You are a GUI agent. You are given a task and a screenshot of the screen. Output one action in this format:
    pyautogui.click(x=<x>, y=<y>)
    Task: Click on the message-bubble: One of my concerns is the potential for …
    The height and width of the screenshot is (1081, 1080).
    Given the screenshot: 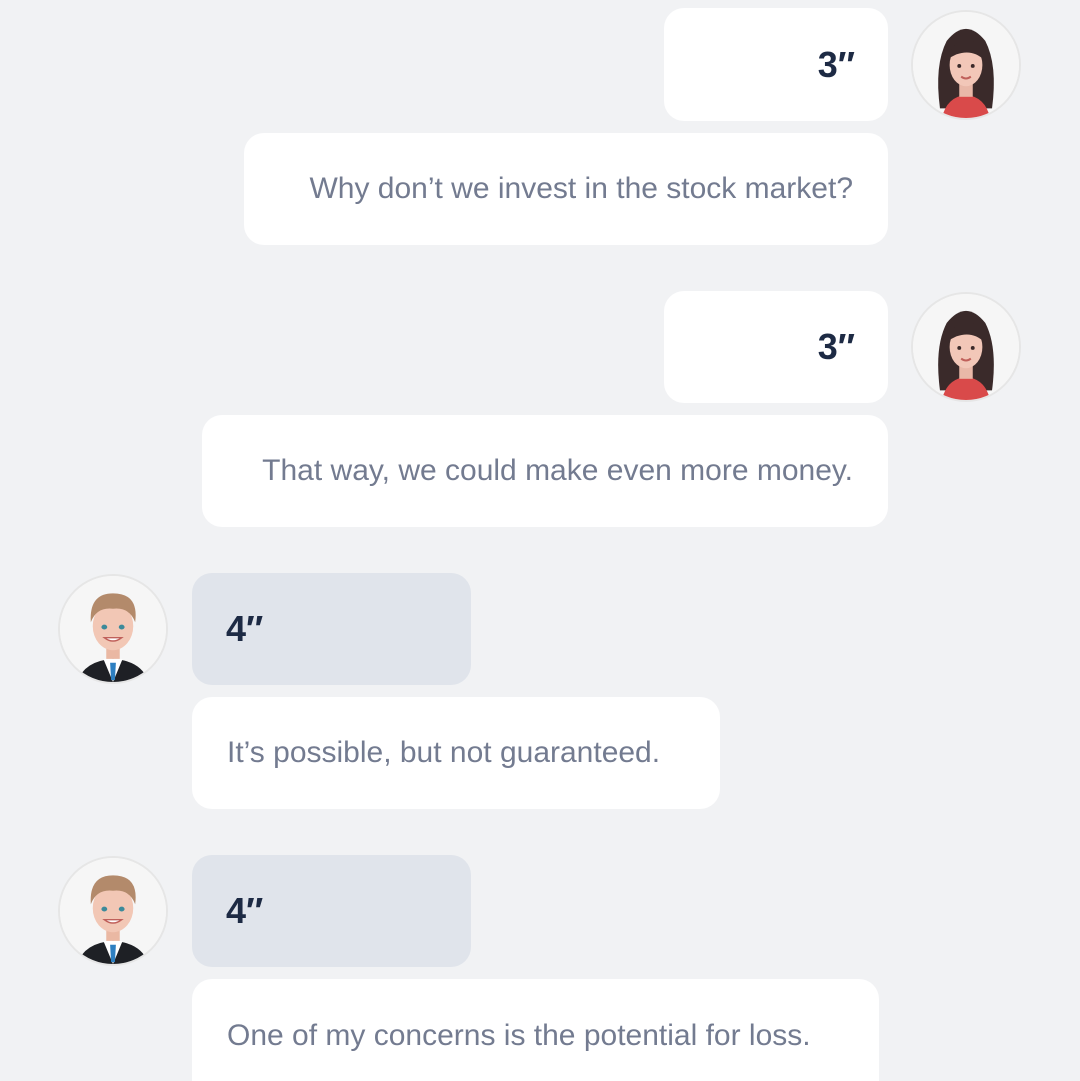 What is the action you would take?
    pyautogui.click(x=535, y=1030)
    